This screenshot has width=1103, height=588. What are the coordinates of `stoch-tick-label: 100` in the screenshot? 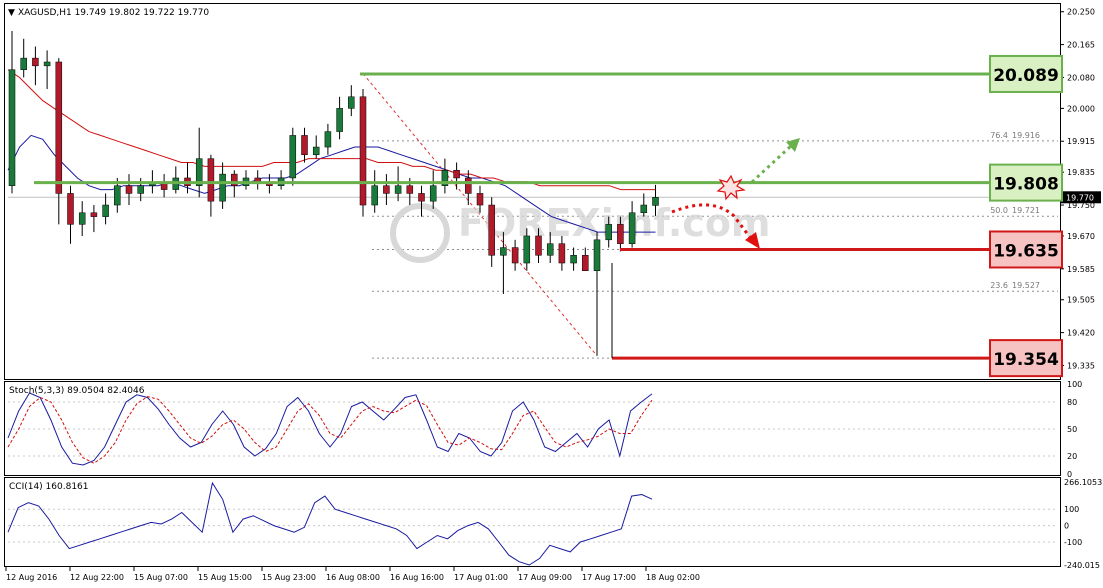 It's located at (1074, 384).